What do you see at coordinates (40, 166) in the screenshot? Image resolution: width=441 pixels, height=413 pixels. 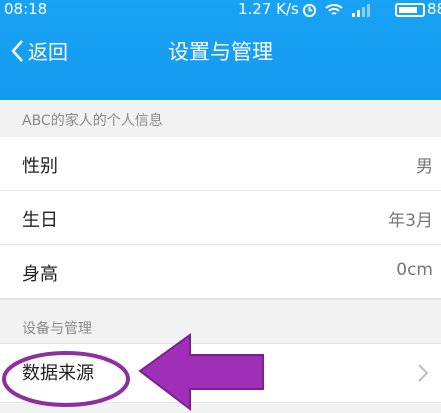 I see `row-label: 性别` at bounding box center [40, 166].